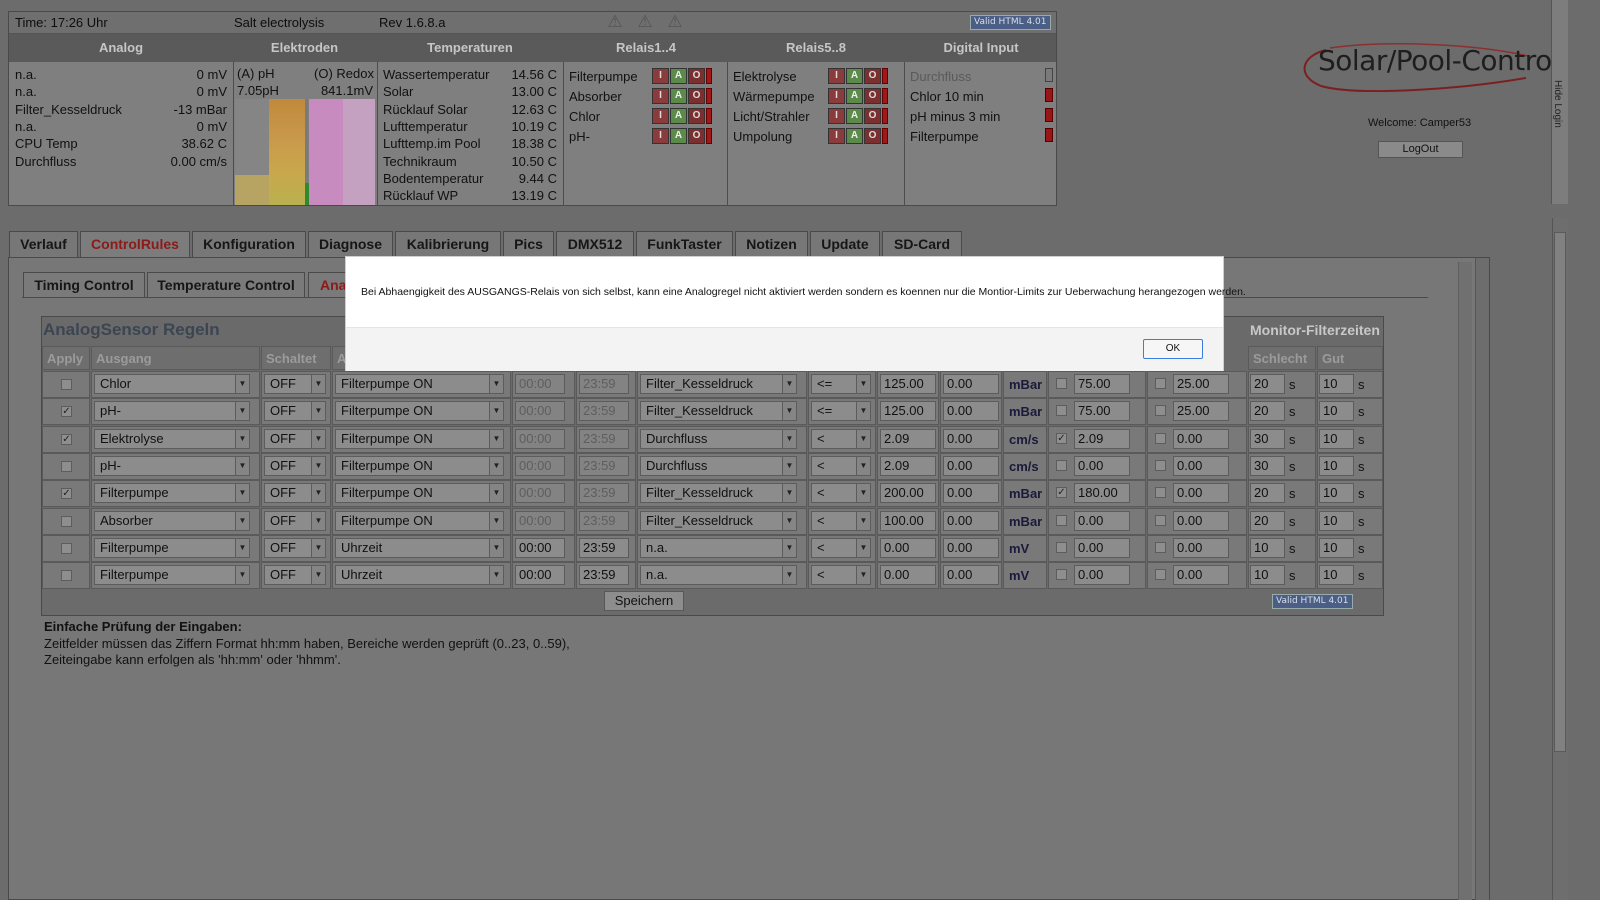 This screenshot has width=1600, height=900. Describe the element at coordinates (922, 244) in the screenshot. I see `tab-sd-card: SD-Card` at that location.